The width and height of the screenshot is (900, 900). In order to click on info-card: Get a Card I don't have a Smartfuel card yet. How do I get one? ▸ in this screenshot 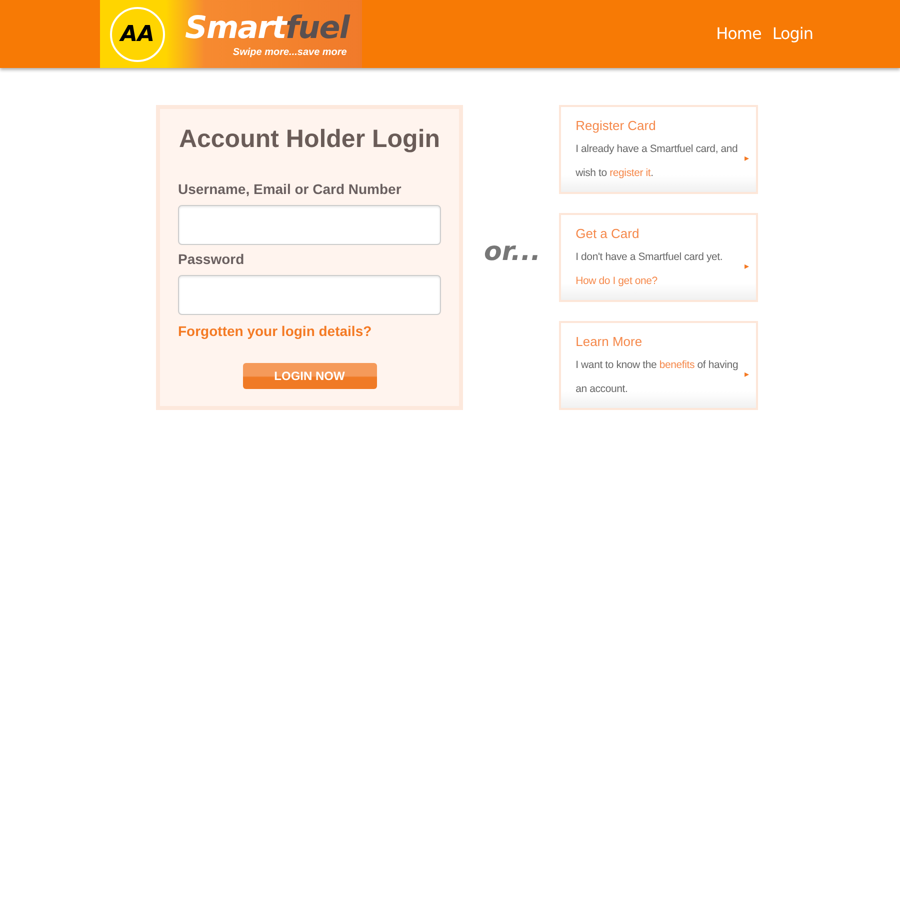, I will do `click(658, 257)`.